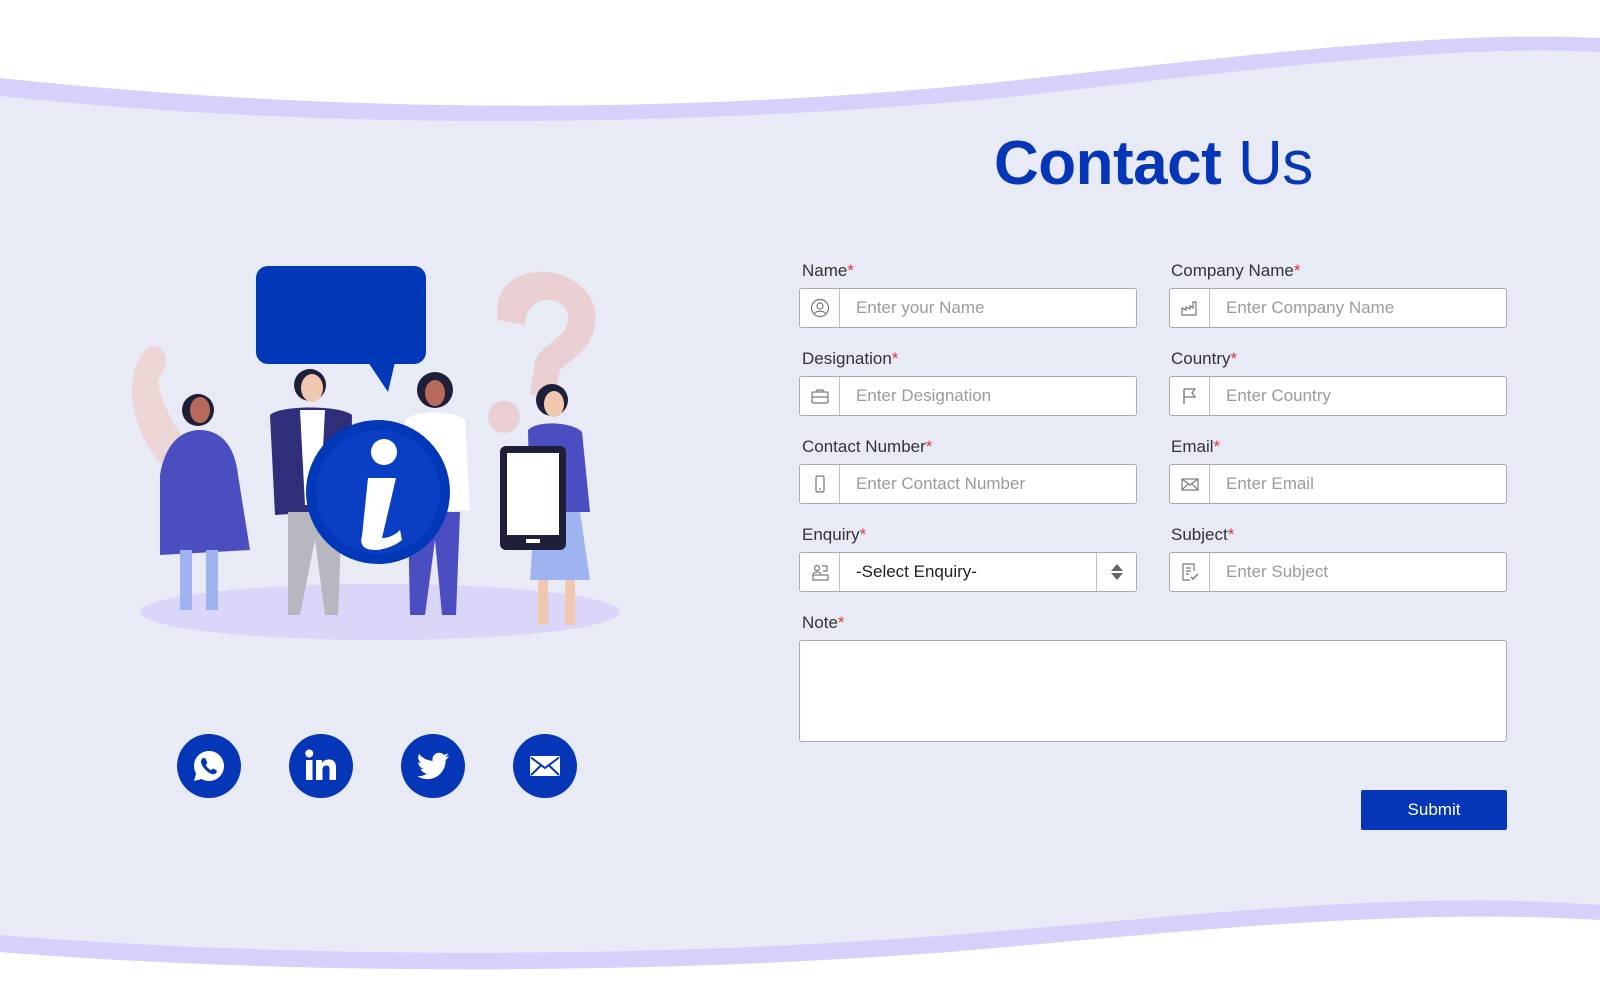  I want to click on page-title: Contact Us, so click(1153, 163).